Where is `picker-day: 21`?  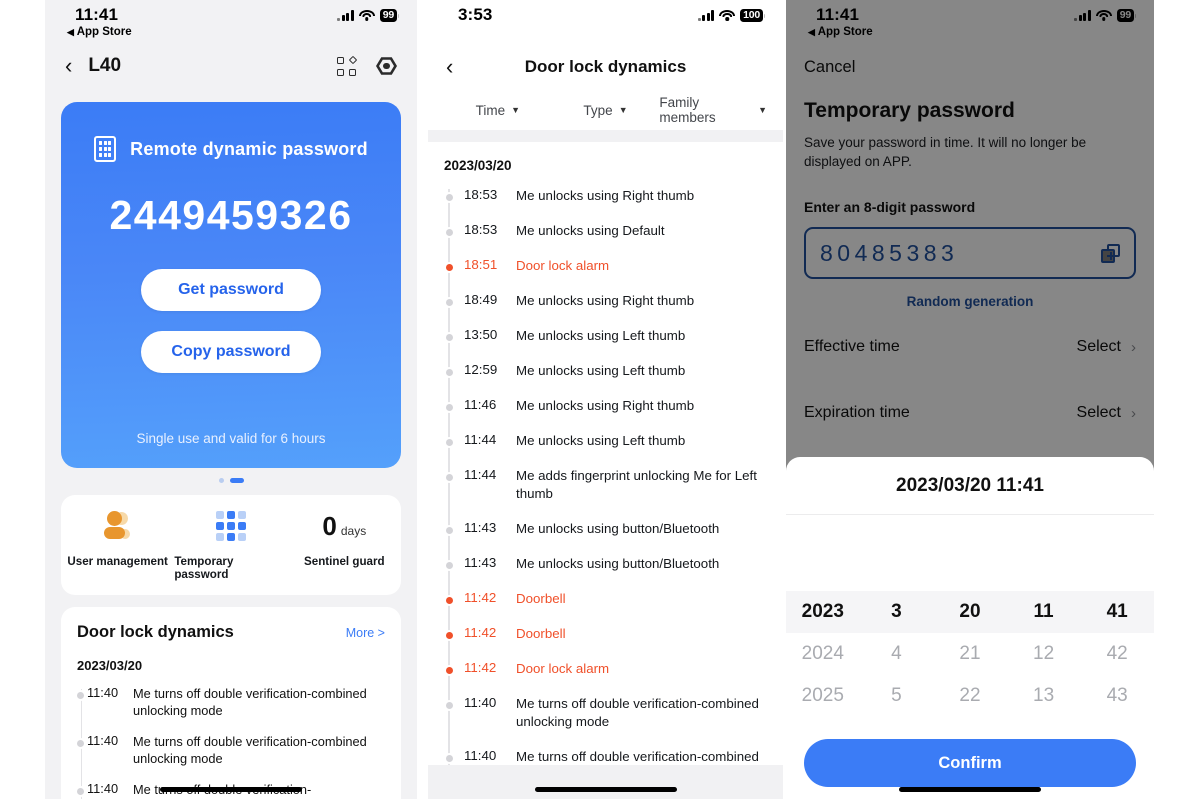 picker-day: 21 is located at coordinates (970, 654).